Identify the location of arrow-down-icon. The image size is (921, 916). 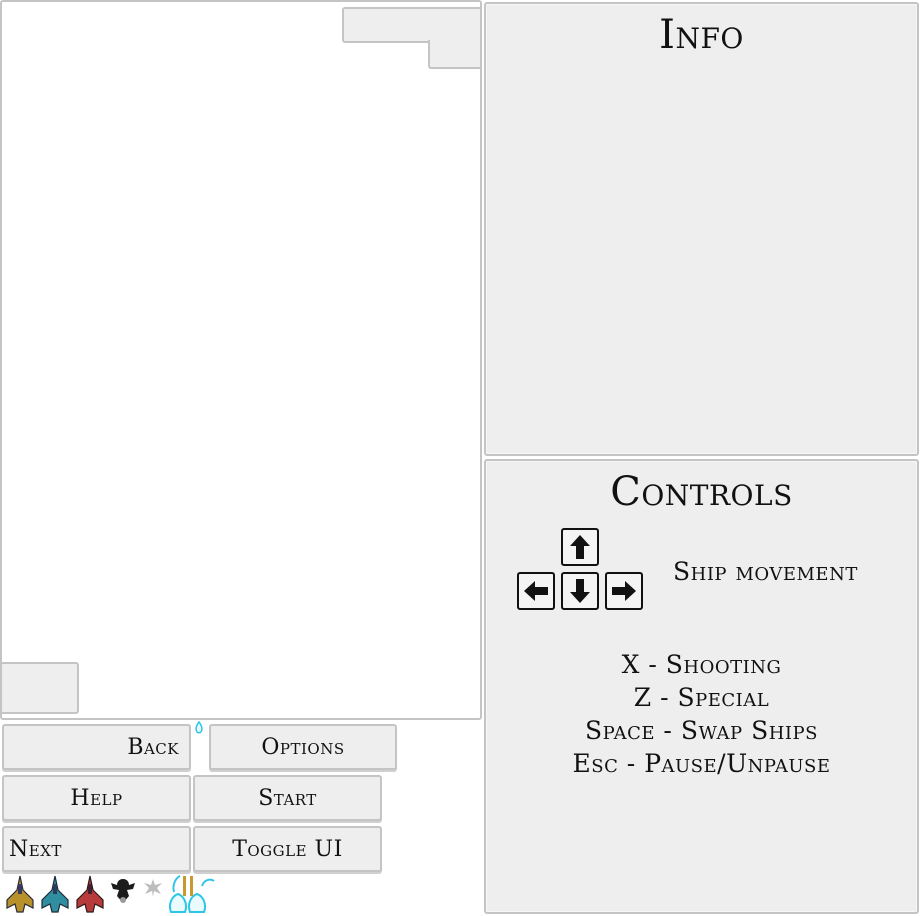
(580, 591).